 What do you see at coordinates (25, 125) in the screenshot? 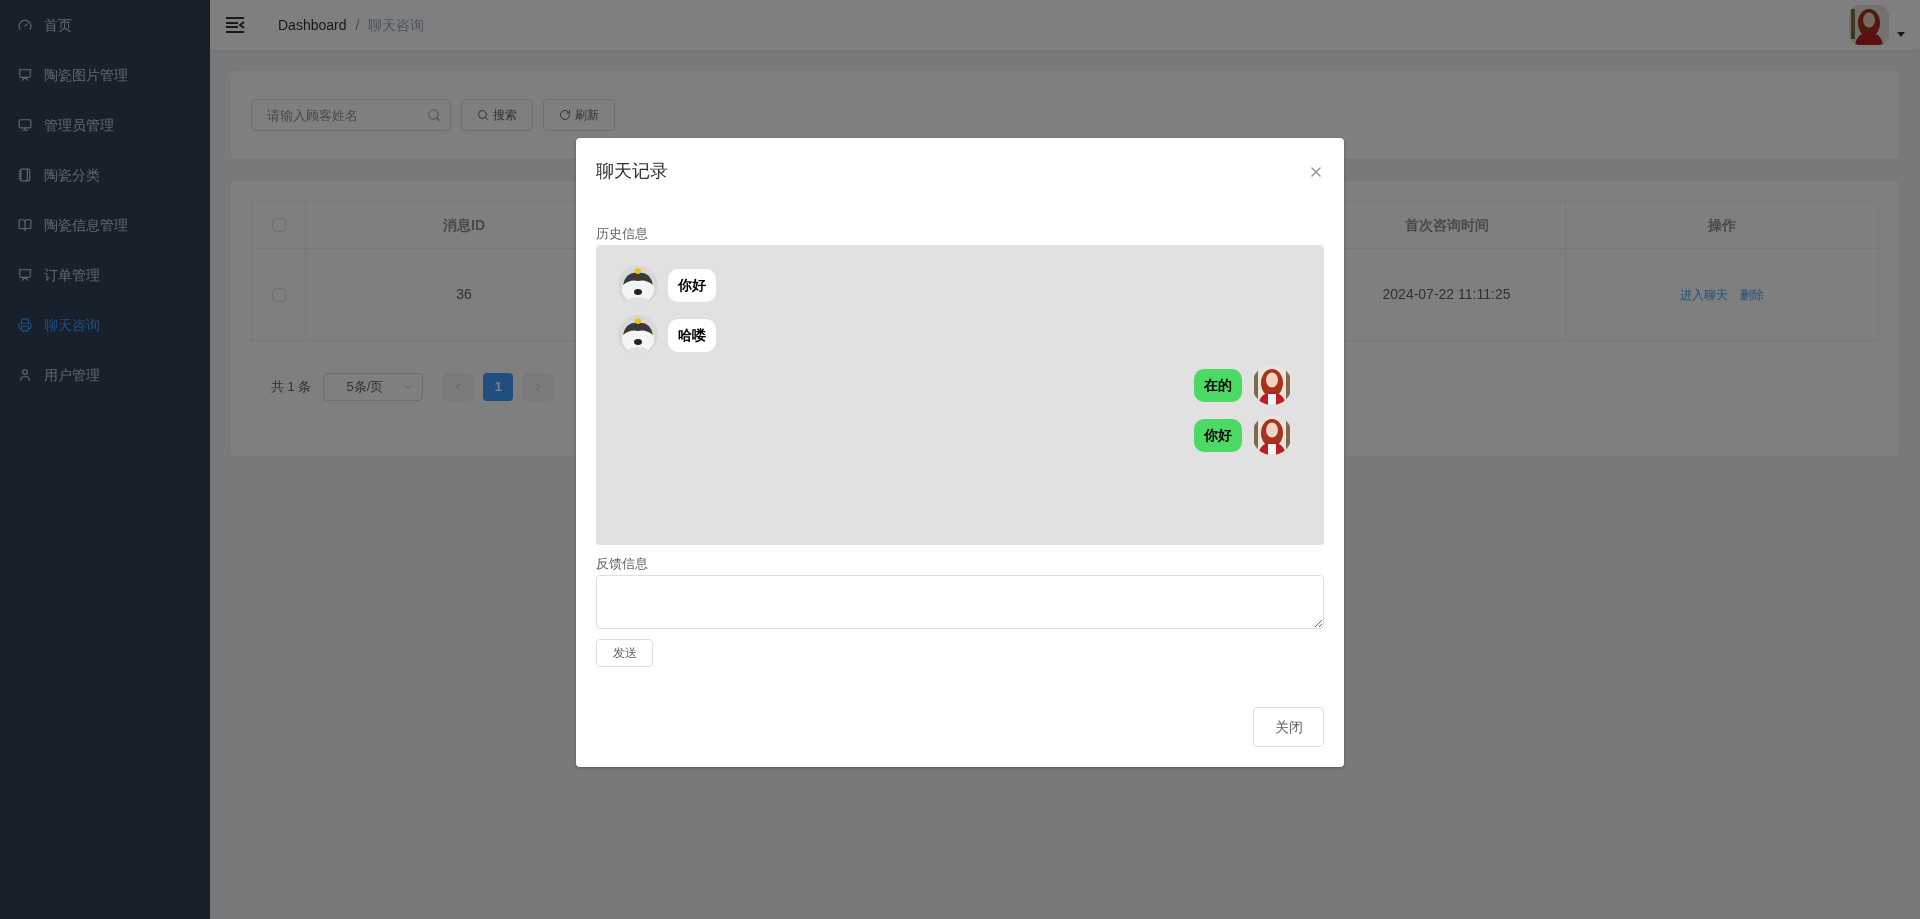
I see `monitor-icon` at bounding box center [25, 125].